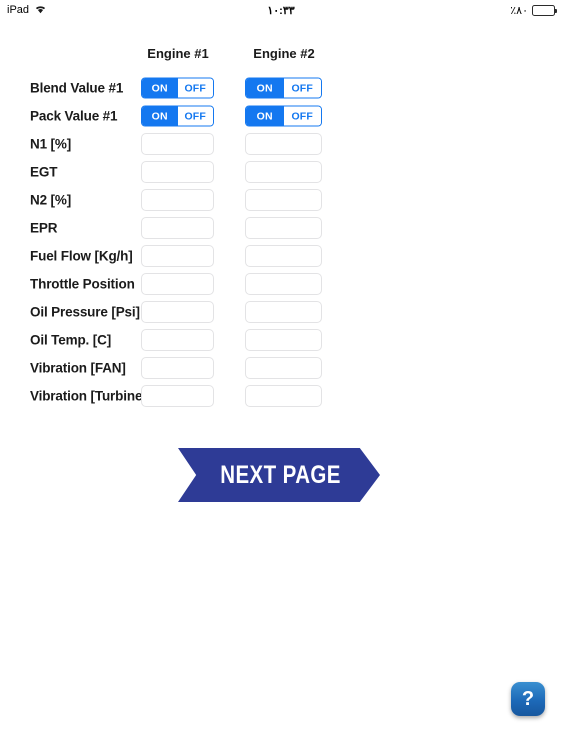 Image resolution: width=562 pixels, height=750 pixels. I want to click on toggle-blend-value-1-engine-2: ON OFF, so click(283, 88).